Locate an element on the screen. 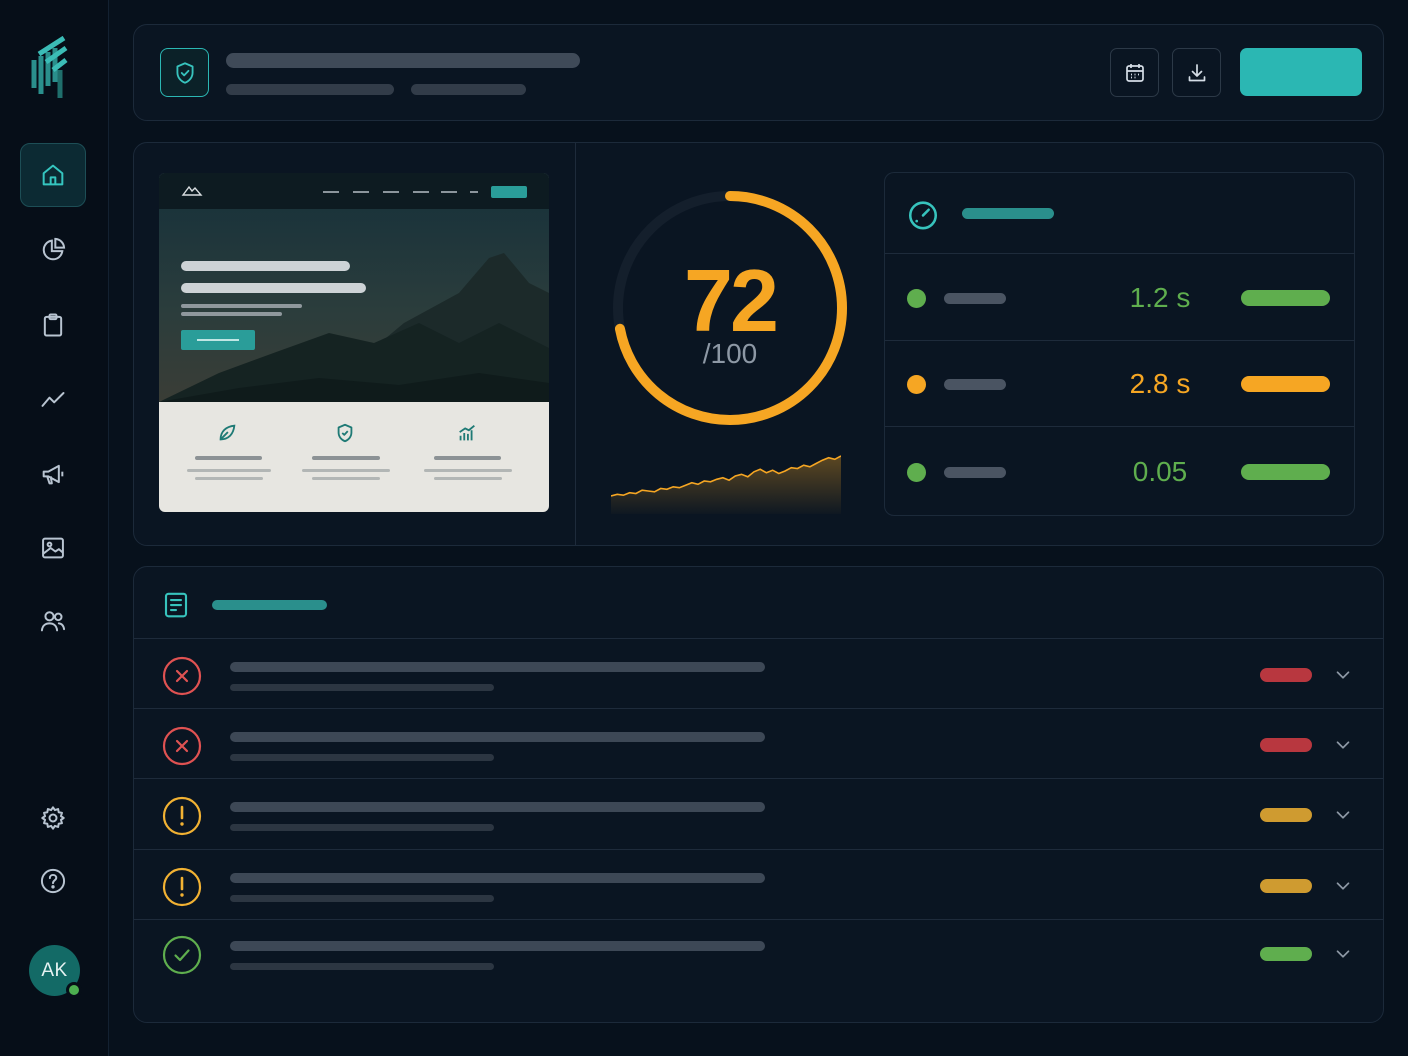  clipboard-icon is located at coordinates (53, 325).